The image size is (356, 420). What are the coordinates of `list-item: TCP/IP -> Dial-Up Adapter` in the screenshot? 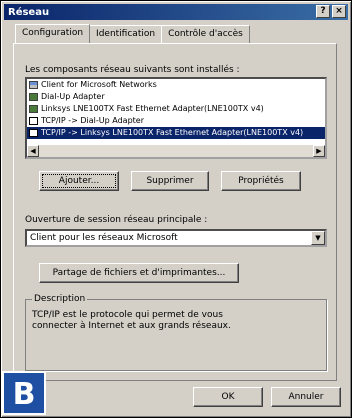 It's located at (176, 121).